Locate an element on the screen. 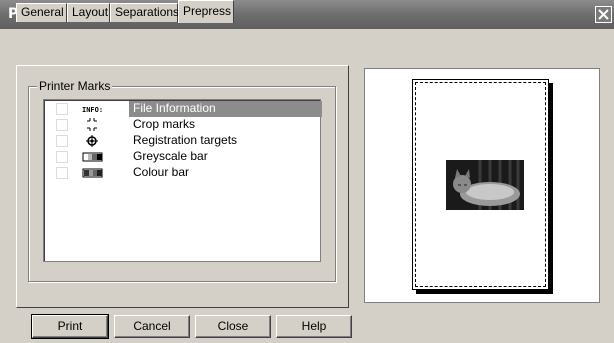 The width and height of the screenshot is (614, 343). cancel-button: Cancel is located at coordinates (152, 326).